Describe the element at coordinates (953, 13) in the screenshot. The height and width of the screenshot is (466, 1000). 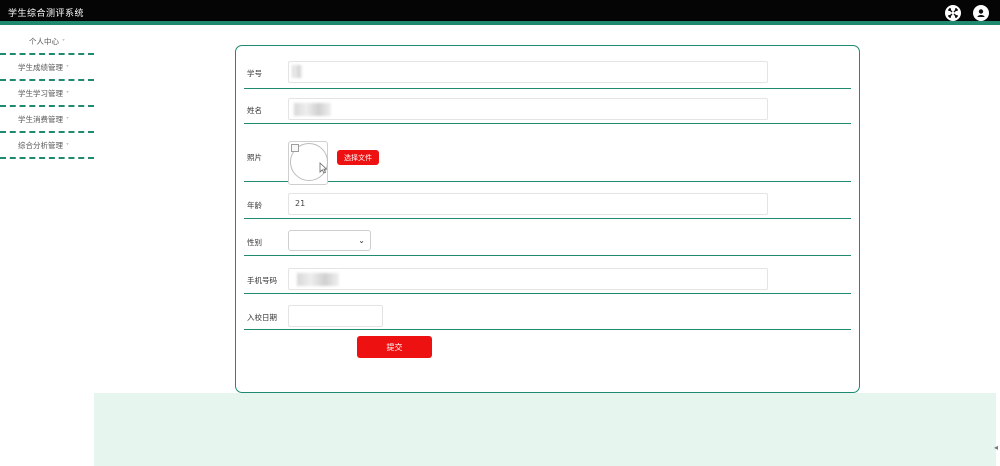
I see `fullscreen-icon` at that location.